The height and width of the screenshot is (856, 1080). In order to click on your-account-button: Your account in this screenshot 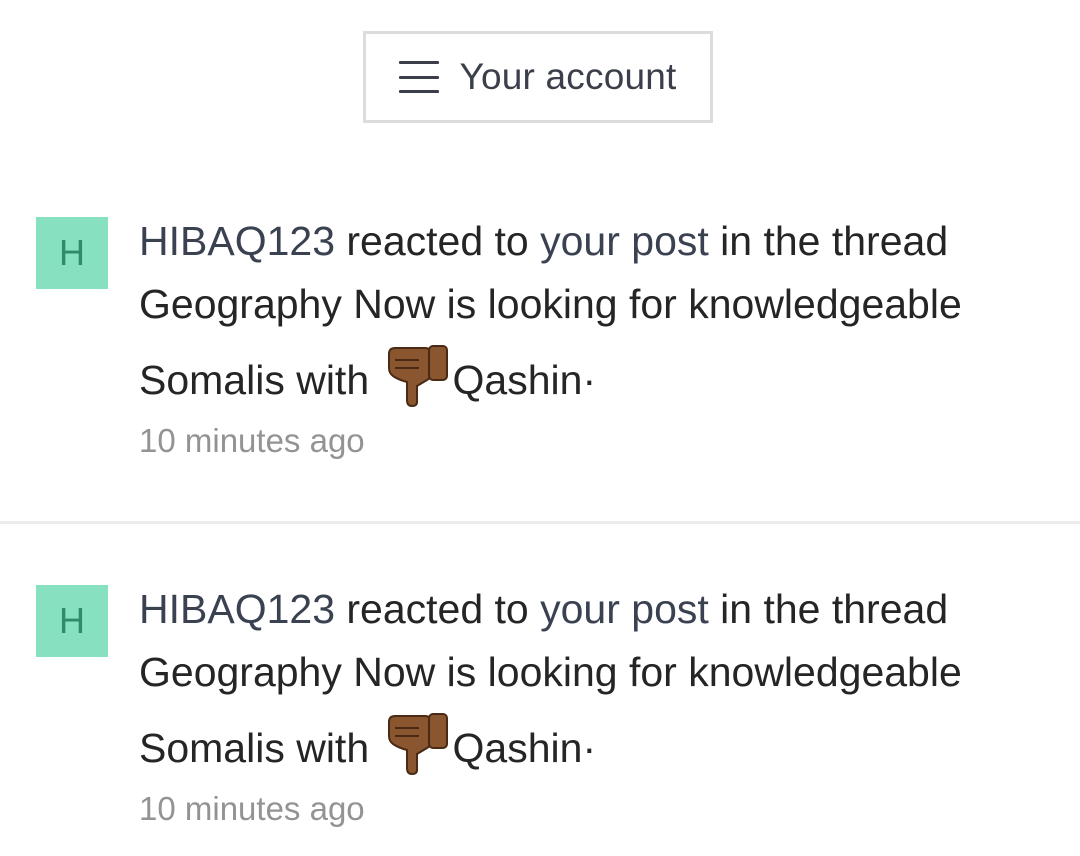, I will do `click(538, 77)`.